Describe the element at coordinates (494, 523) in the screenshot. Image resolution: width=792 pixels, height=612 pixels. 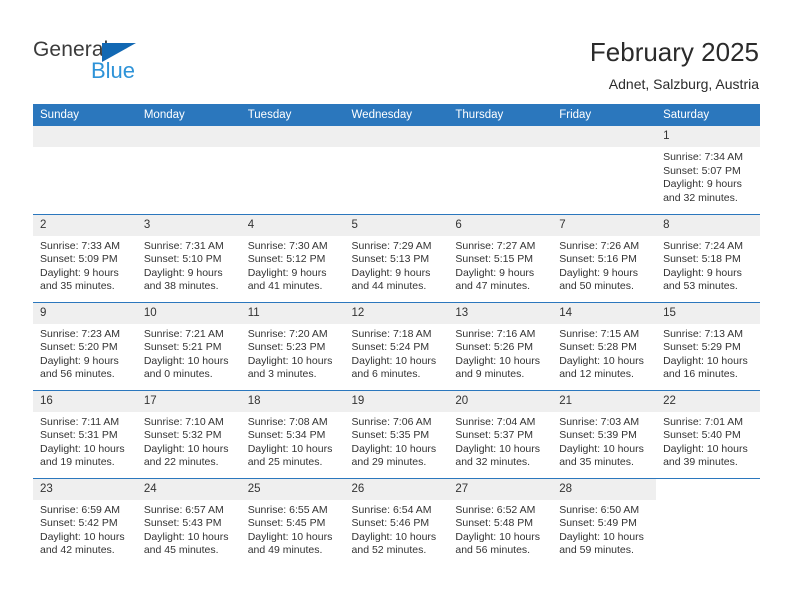
I see `sunset-text: Sunset: 5:48 PM` at that location.